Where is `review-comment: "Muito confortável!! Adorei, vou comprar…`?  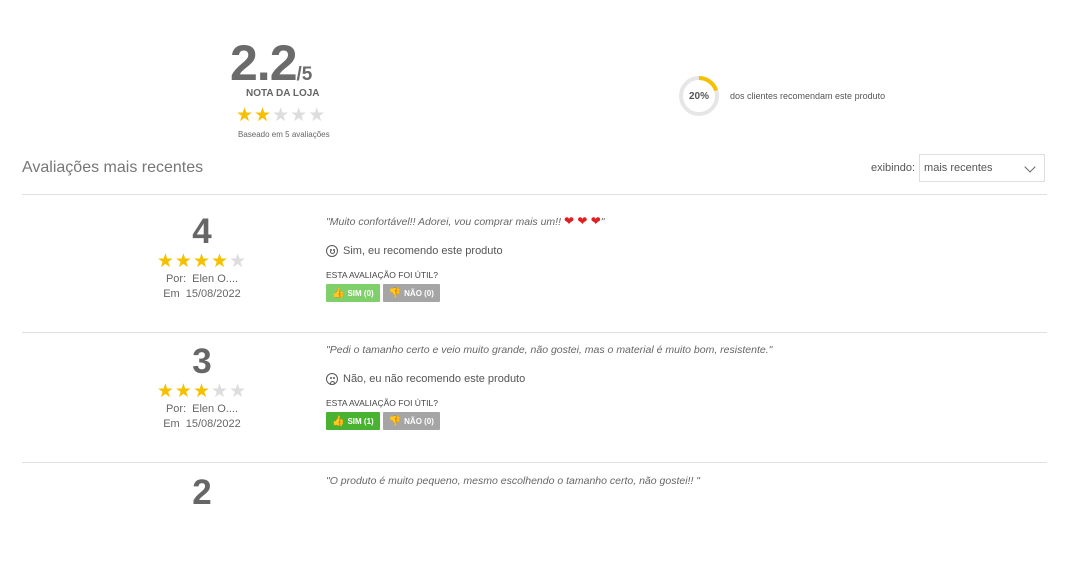
review-comment: "Muito confortável!! Adorei, vou comprar… is located at coordinates (676, 221).